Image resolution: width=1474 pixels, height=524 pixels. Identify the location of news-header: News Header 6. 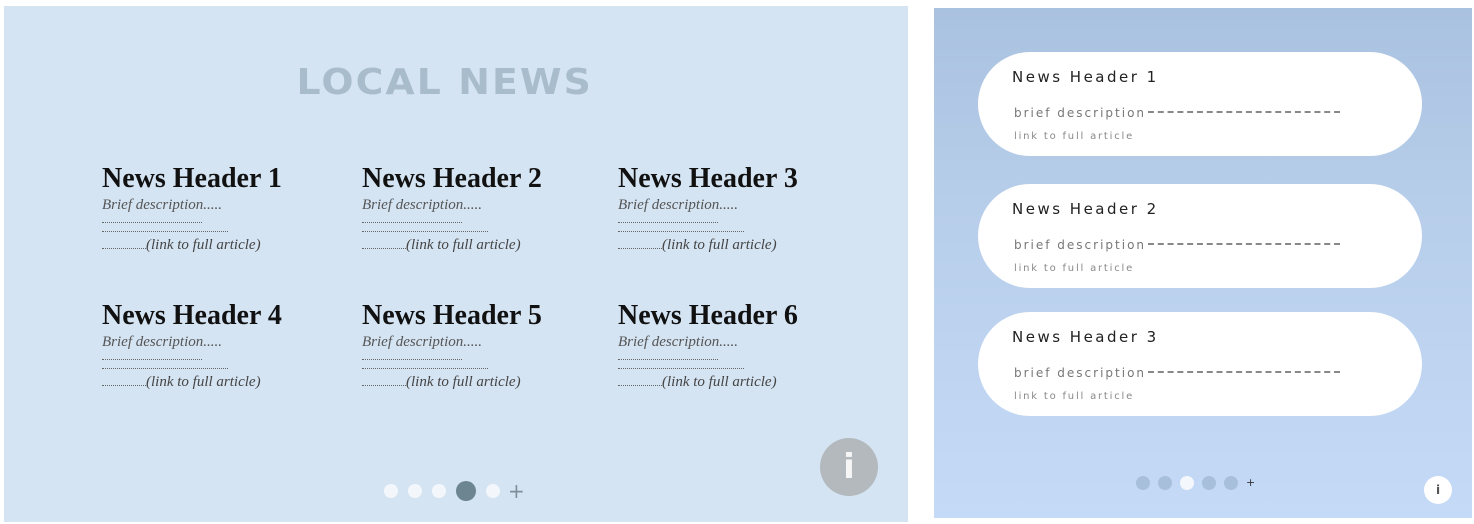
(738, 316).